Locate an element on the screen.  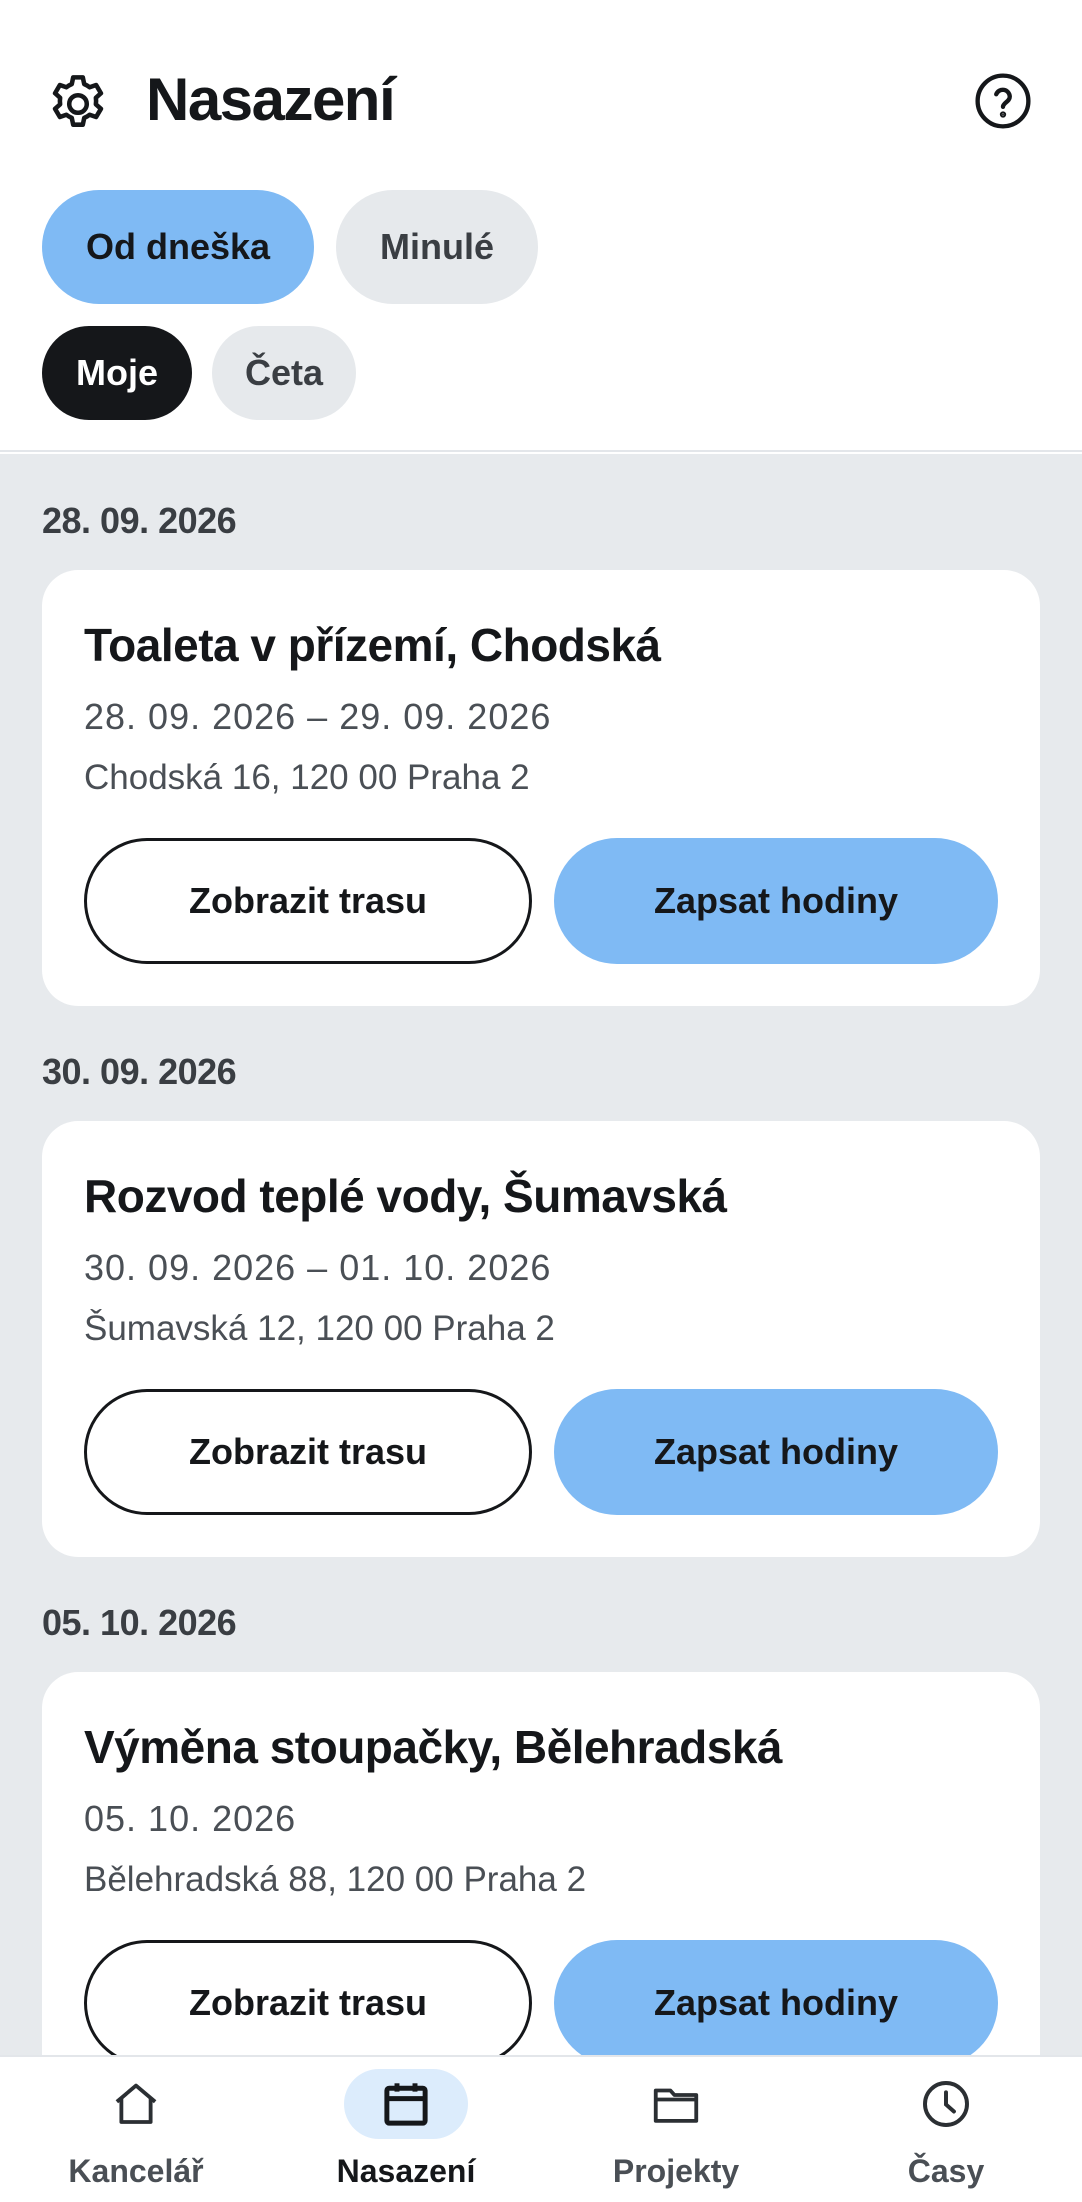
nav-item-projects: Projekty is located at coordinates (676, 2129).